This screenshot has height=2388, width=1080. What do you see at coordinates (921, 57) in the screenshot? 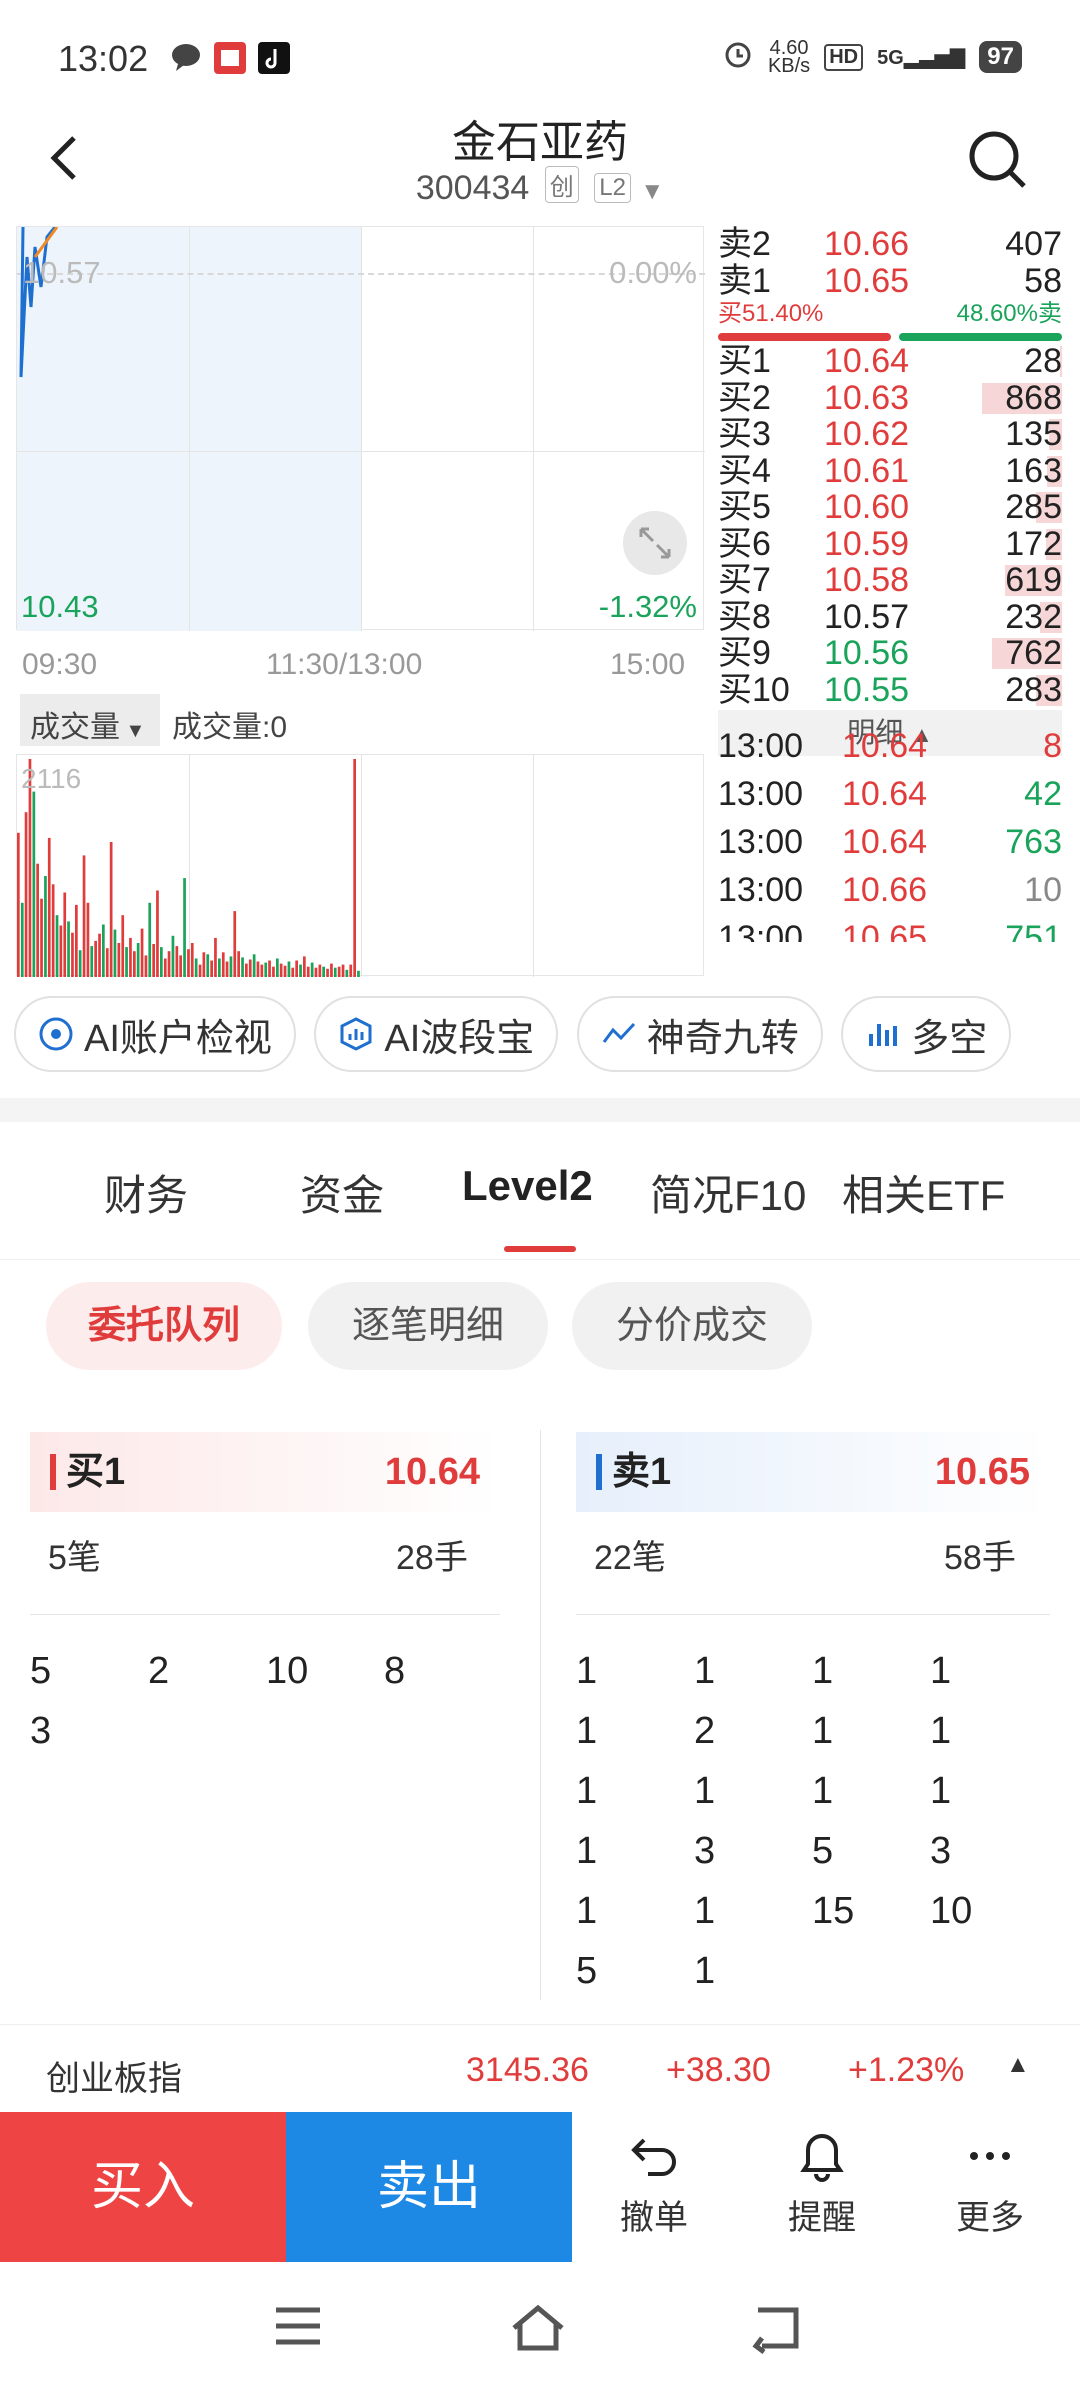
I see `signal-icon: 5G▂▃▅▇` at bounding box center [921, 57].